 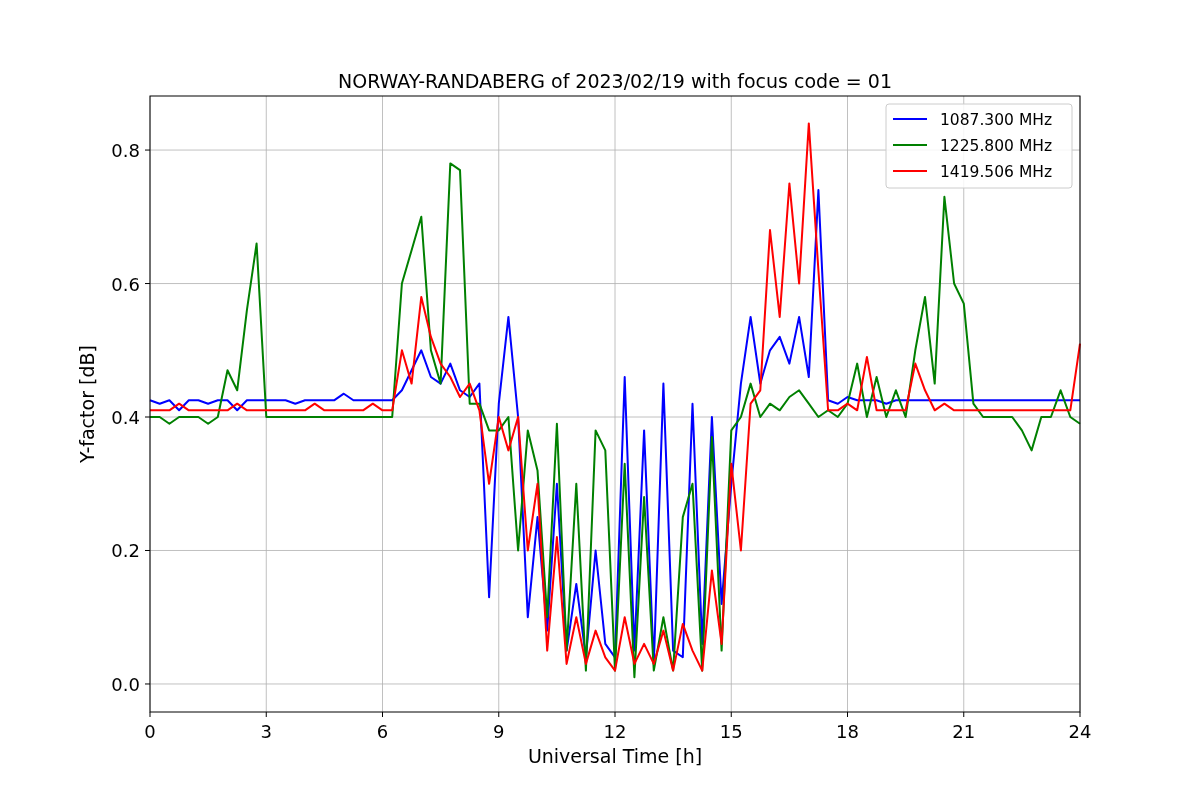 What do you see at coordinates (615, 756) in the screenshot?
I see `x-axis-label: Universal Time [h]` at bounding box center [615, 756].